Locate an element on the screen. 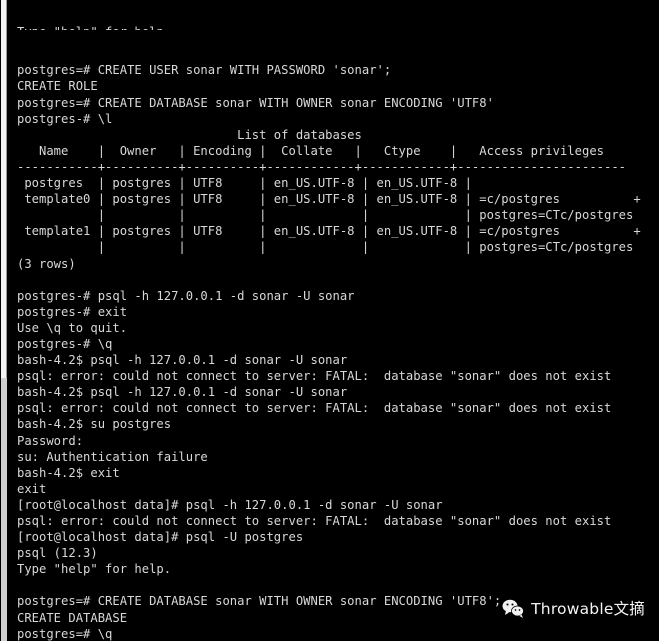 The height and width of the screenshot is (641, 659). terminal-line: postgres-# \q is located at coordinates (65, 343).